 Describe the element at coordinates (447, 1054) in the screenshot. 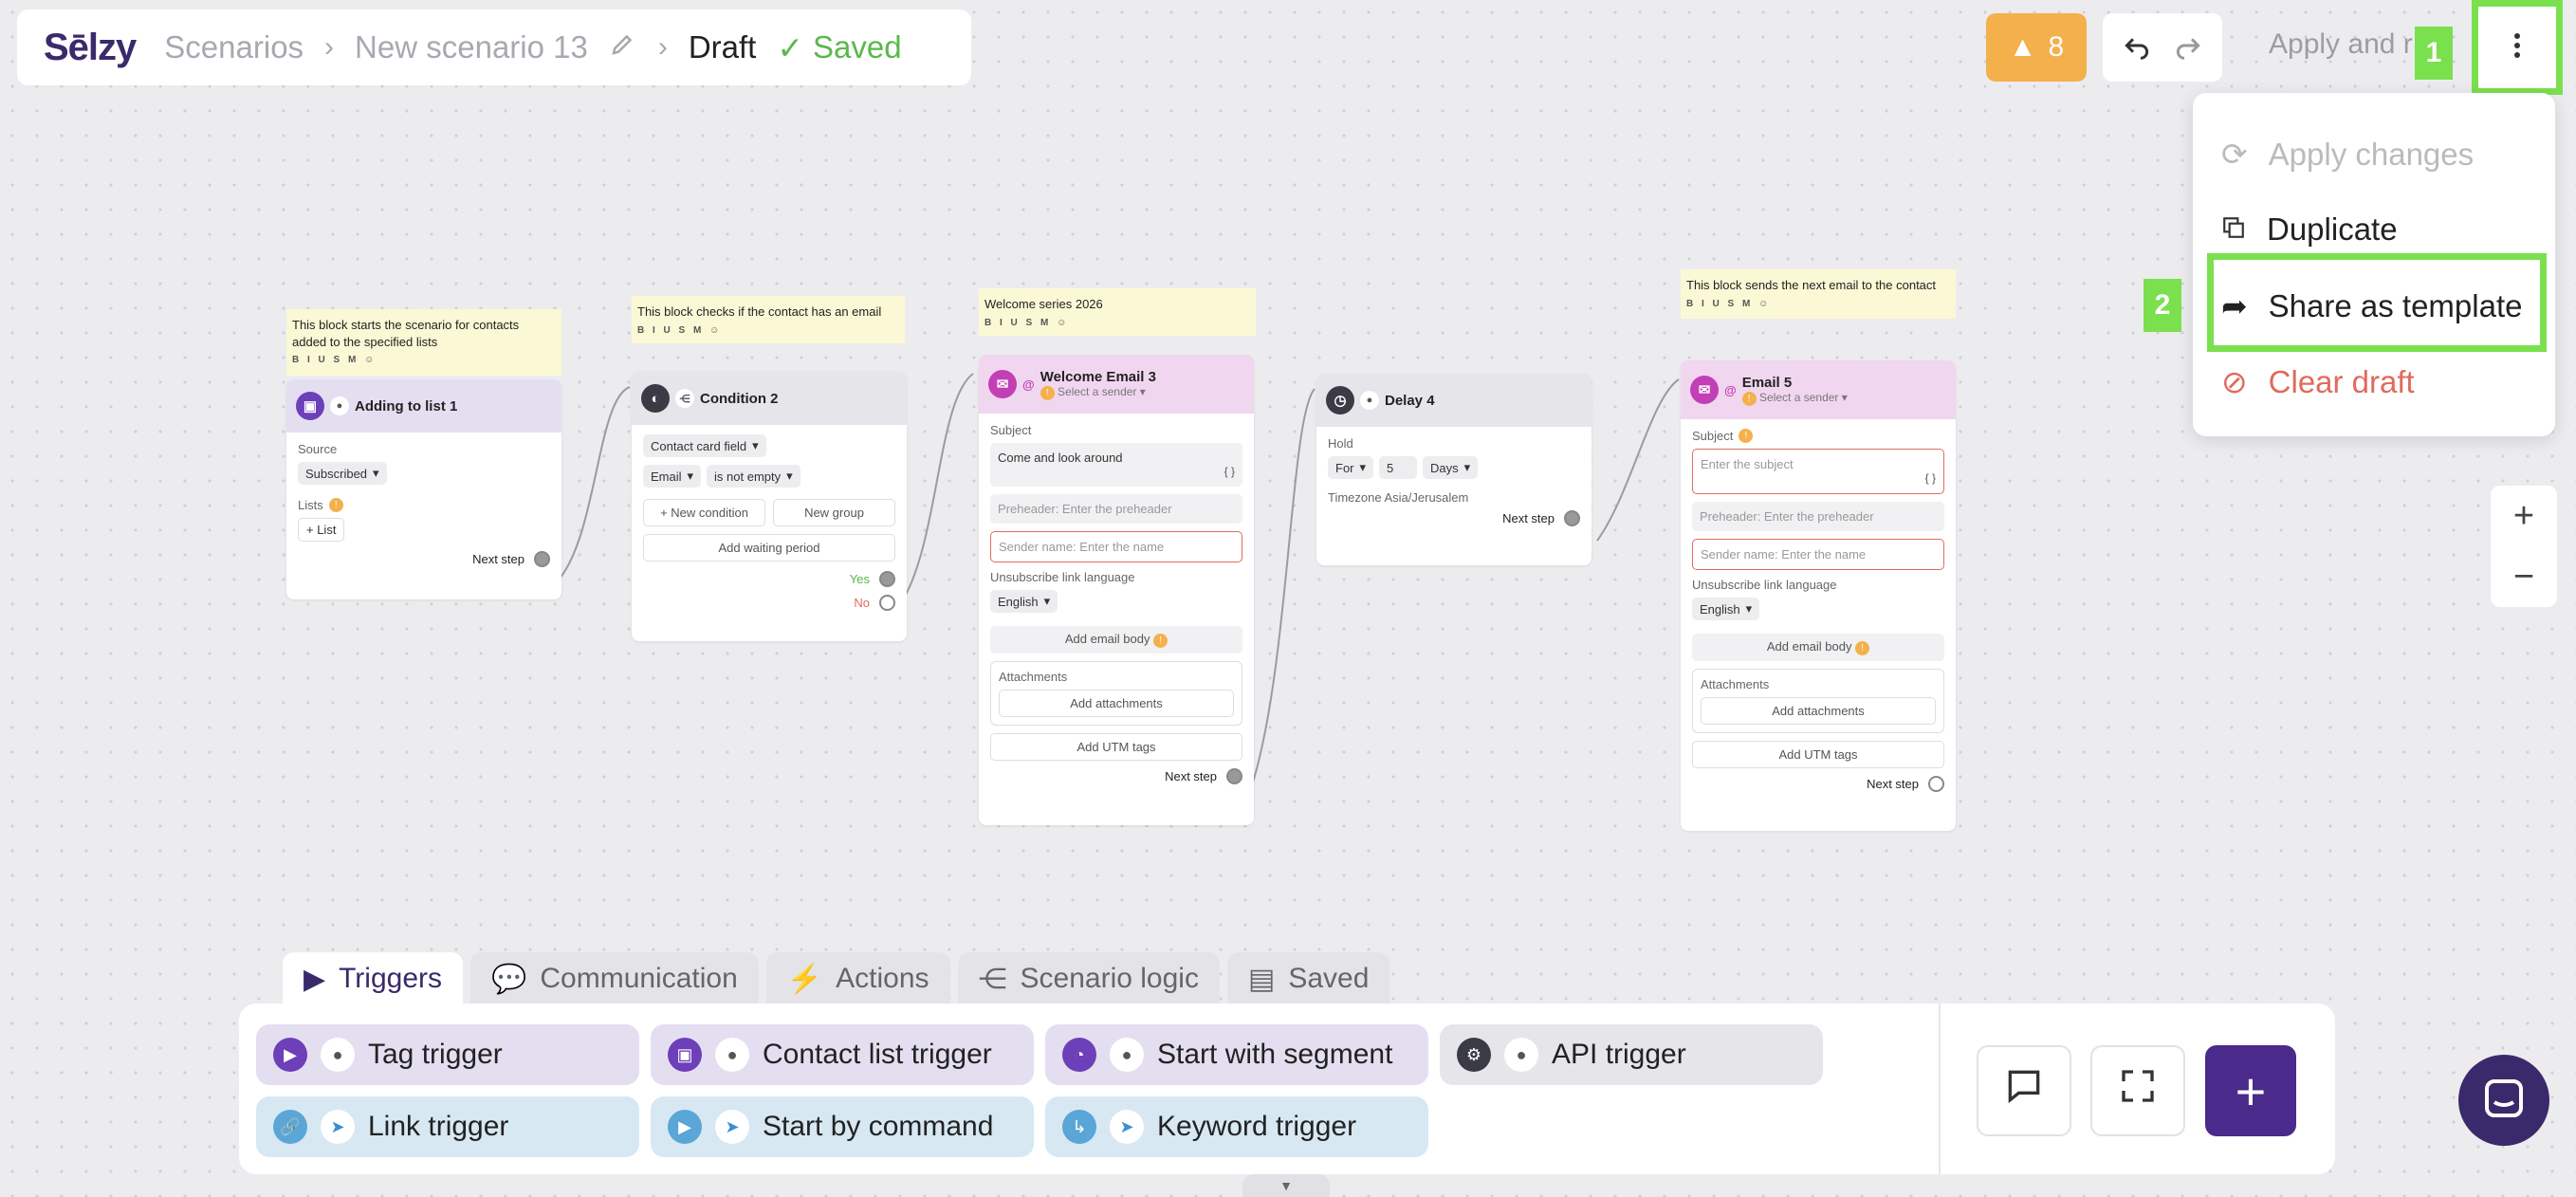

I see `tag-trigger: ▶ ● Tag trigger` at that location.